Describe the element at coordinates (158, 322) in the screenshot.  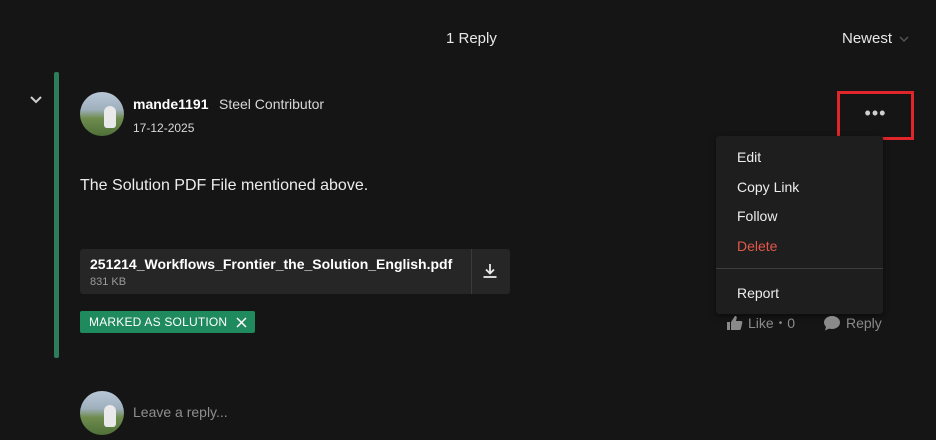
I see `solution-badge-label: MARKED AS SOLUTION` at that location.